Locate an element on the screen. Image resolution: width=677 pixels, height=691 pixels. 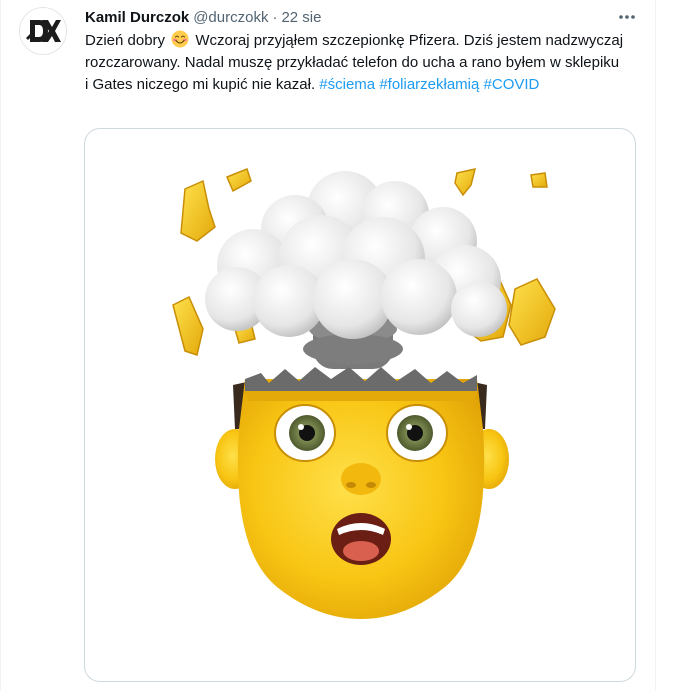
dx-logo-icon is located at coordinates (43, 31).